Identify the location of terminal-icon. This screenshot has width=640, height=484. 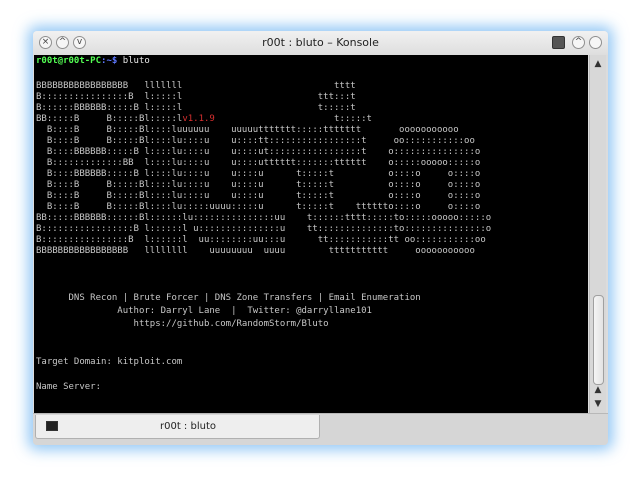
(52, 426).